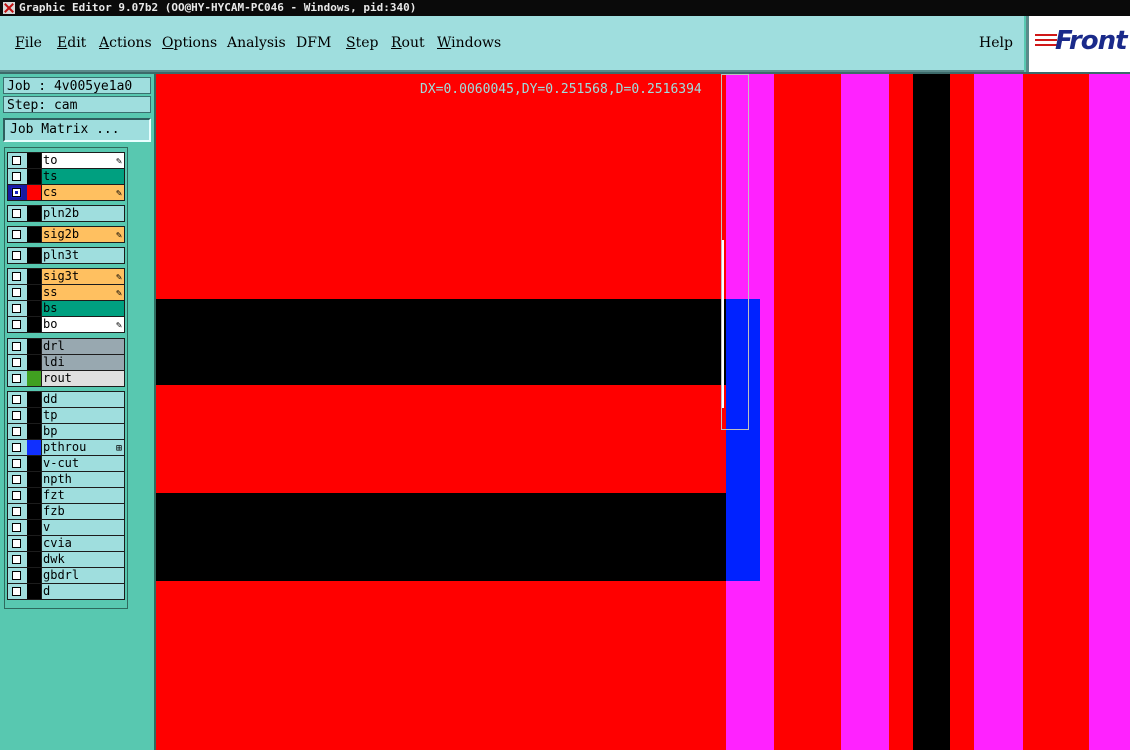  Describe the element at coordinates (83, 463) in the screenshot. I see `layer-name: v-cut` at that location.